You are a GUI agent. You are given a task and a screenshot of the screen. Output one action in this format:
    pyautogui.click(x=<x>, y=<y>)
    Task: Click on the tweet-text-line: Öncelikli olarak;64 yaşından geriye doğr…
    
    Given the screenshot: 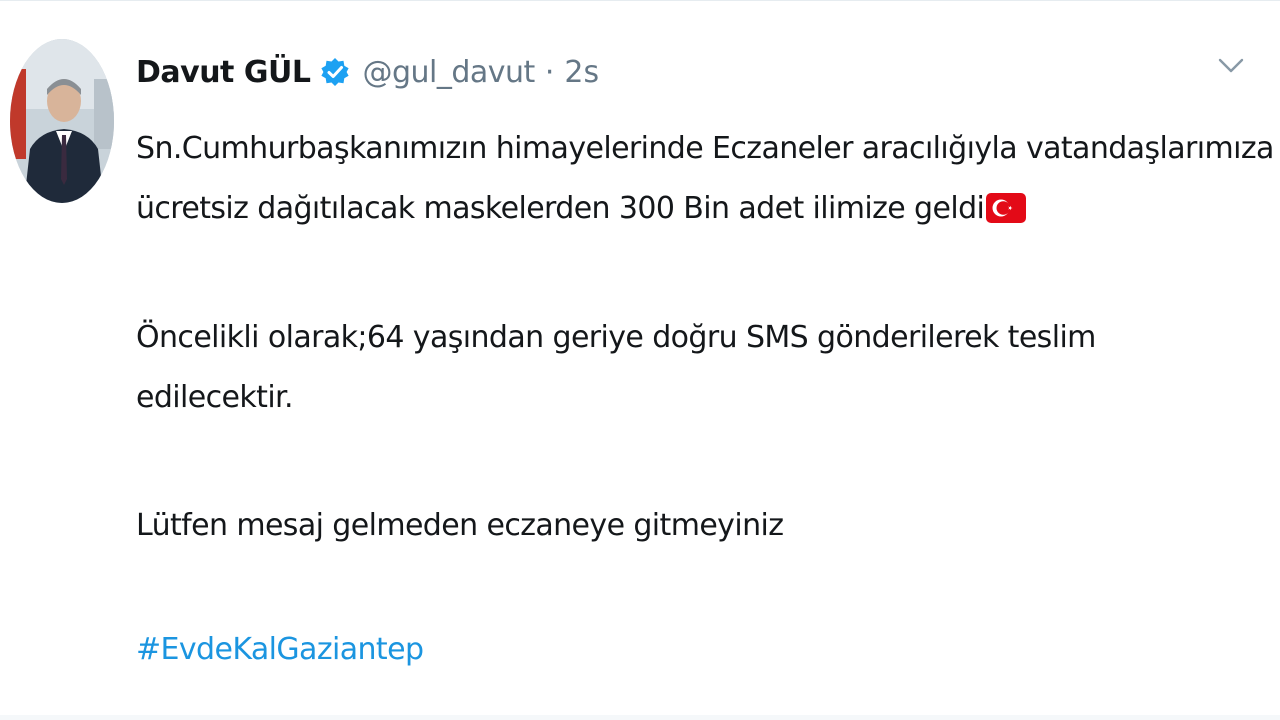 What is the action you would take?
    pyautogui.click(x=616, y=337)
    